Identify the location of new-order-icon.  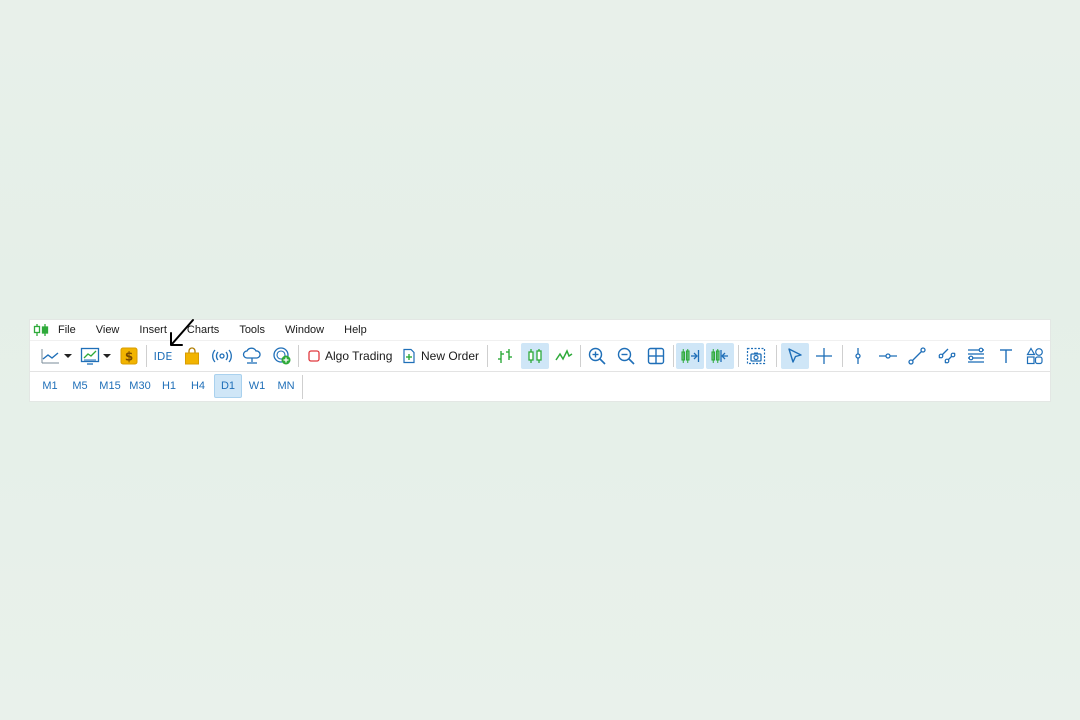
(409, 356).